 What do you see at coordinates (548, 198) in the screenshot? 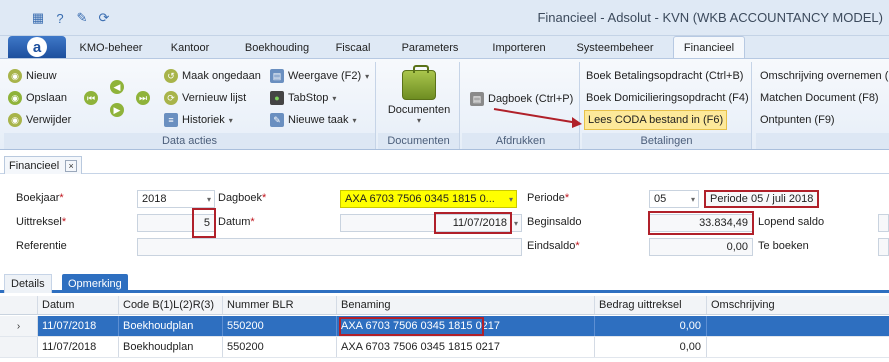
I see `periode-label: Periode*` at bounding box center [548, 198].